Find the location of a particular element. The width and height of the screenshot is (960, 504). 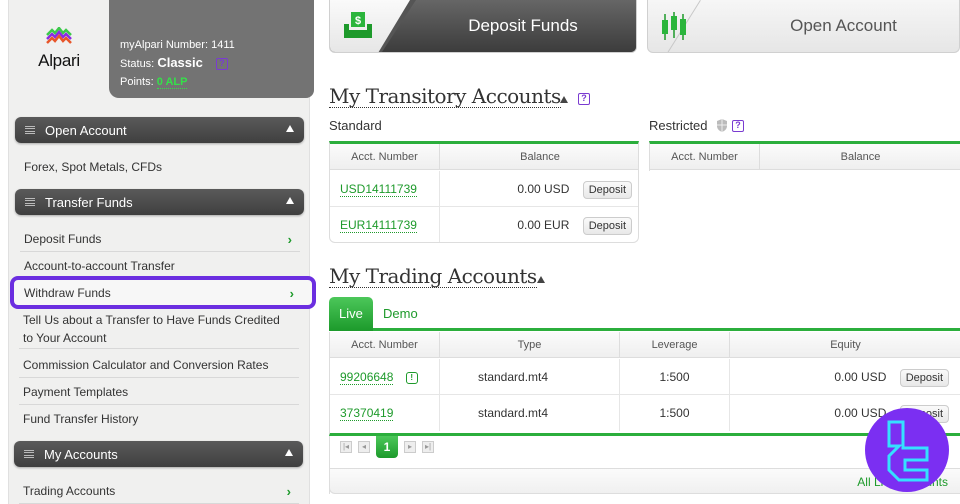

table-row-acct: 37370419 is located at coordinates (385, 413).